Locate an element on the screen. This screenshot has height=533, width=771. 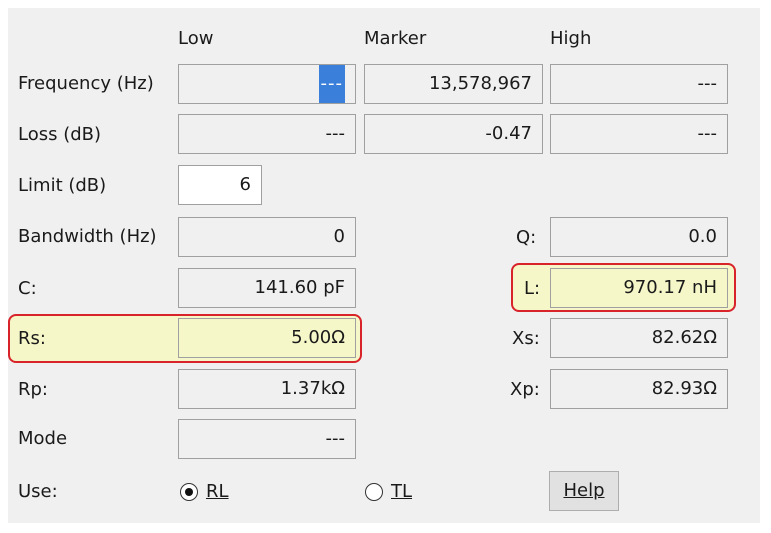
mode-field: --- is located at coordinates (267, 439).